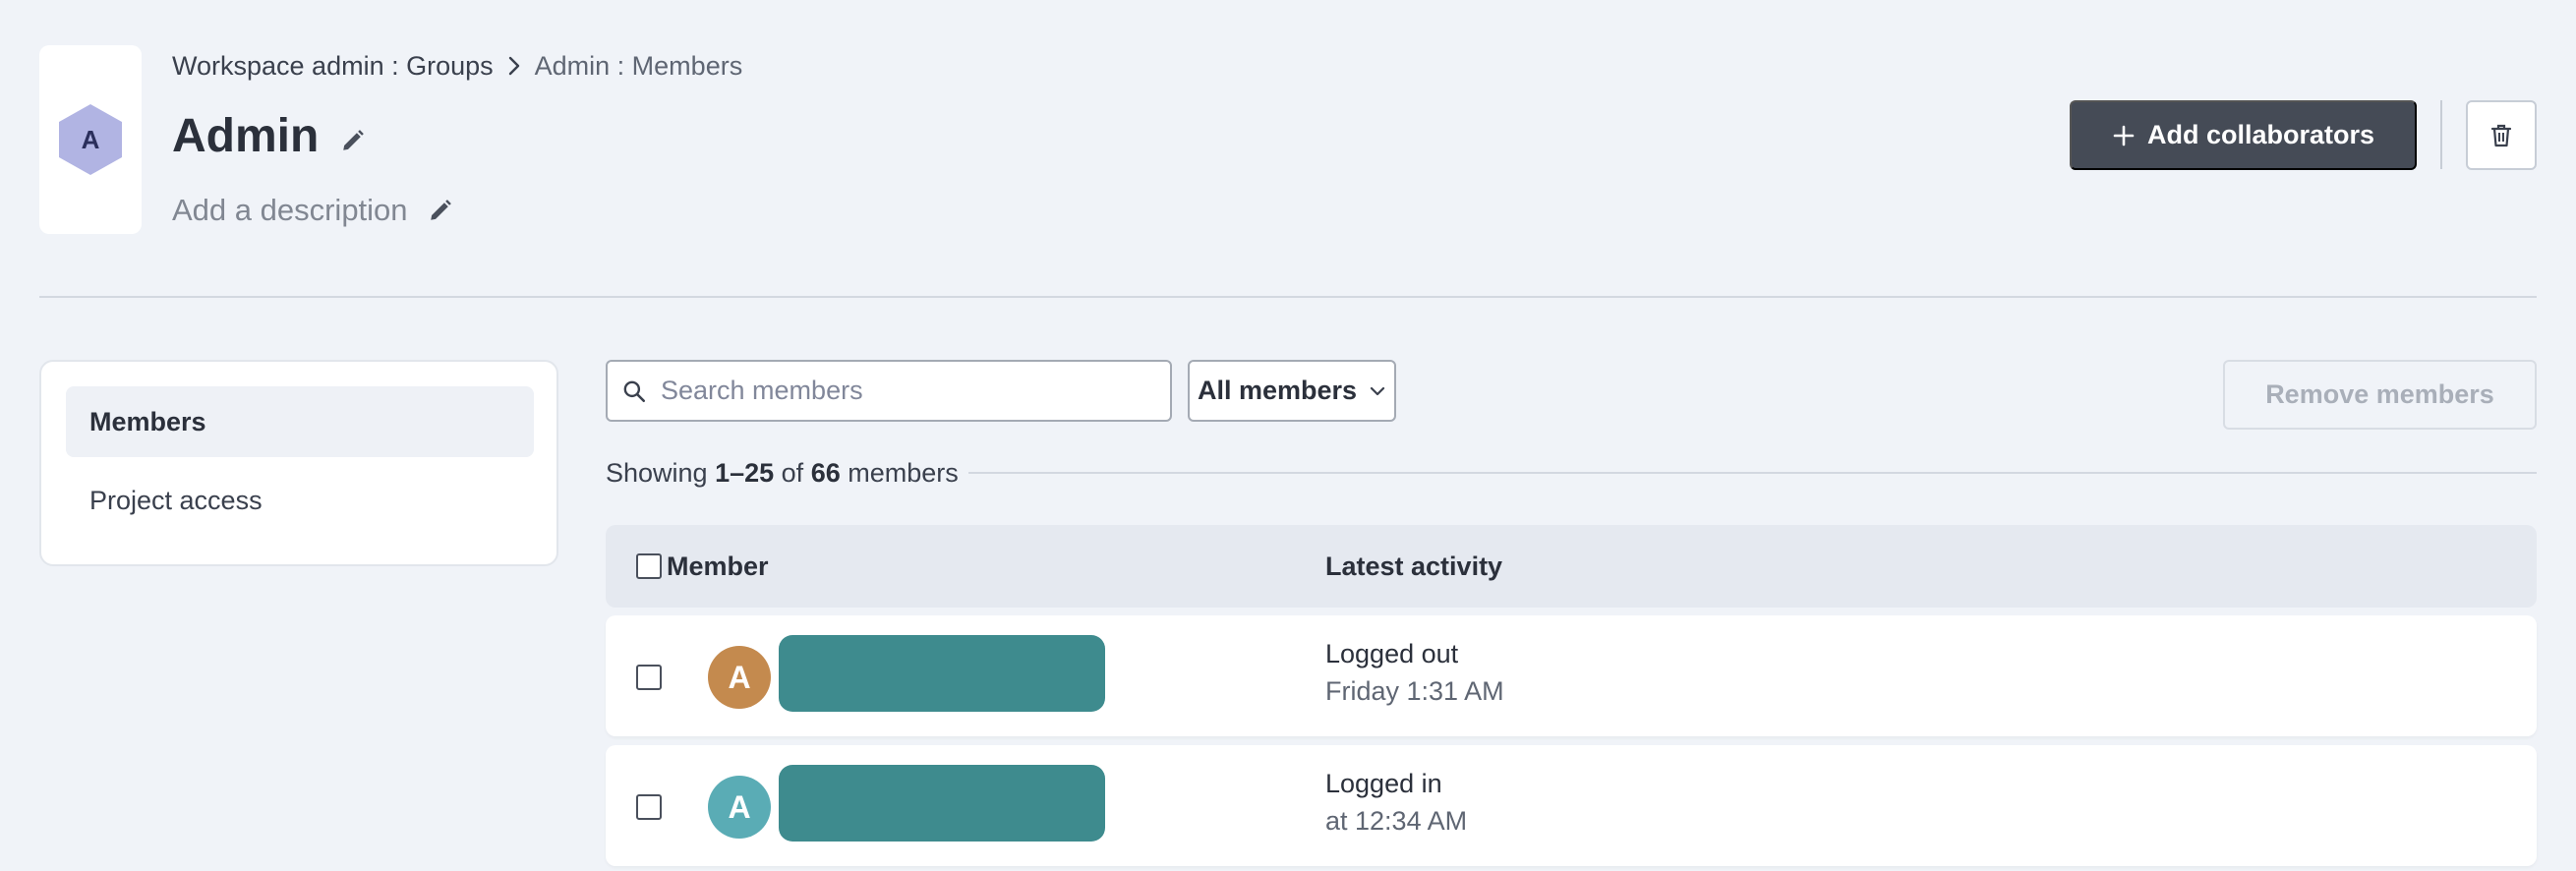 Image resolution: width=2576 pixels, height=871 pixels. I want to click on delete-group-button, so click(2501, 135).